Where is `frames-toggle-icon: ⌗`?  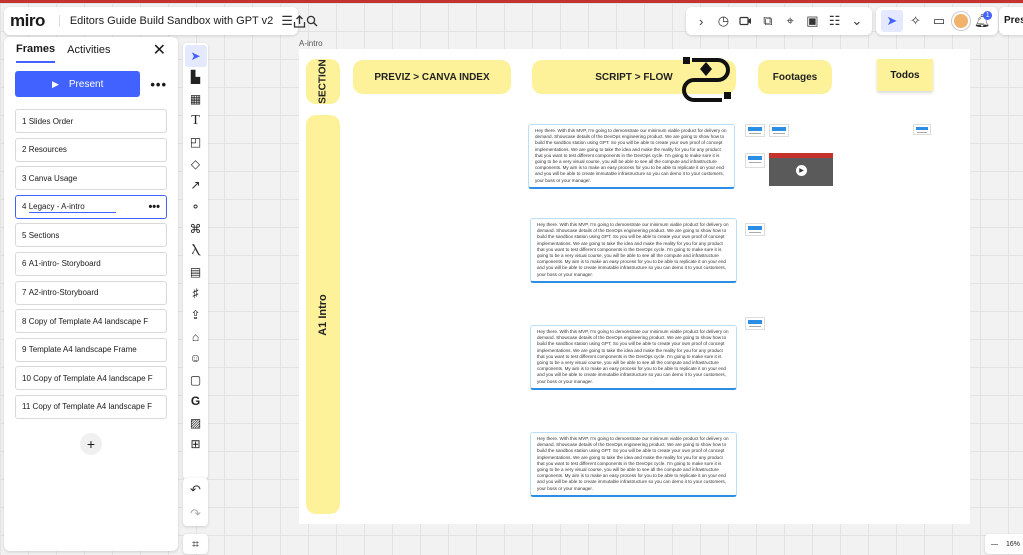
frames-toggle-icon: ⌗ is located at coordinates (195, 544).